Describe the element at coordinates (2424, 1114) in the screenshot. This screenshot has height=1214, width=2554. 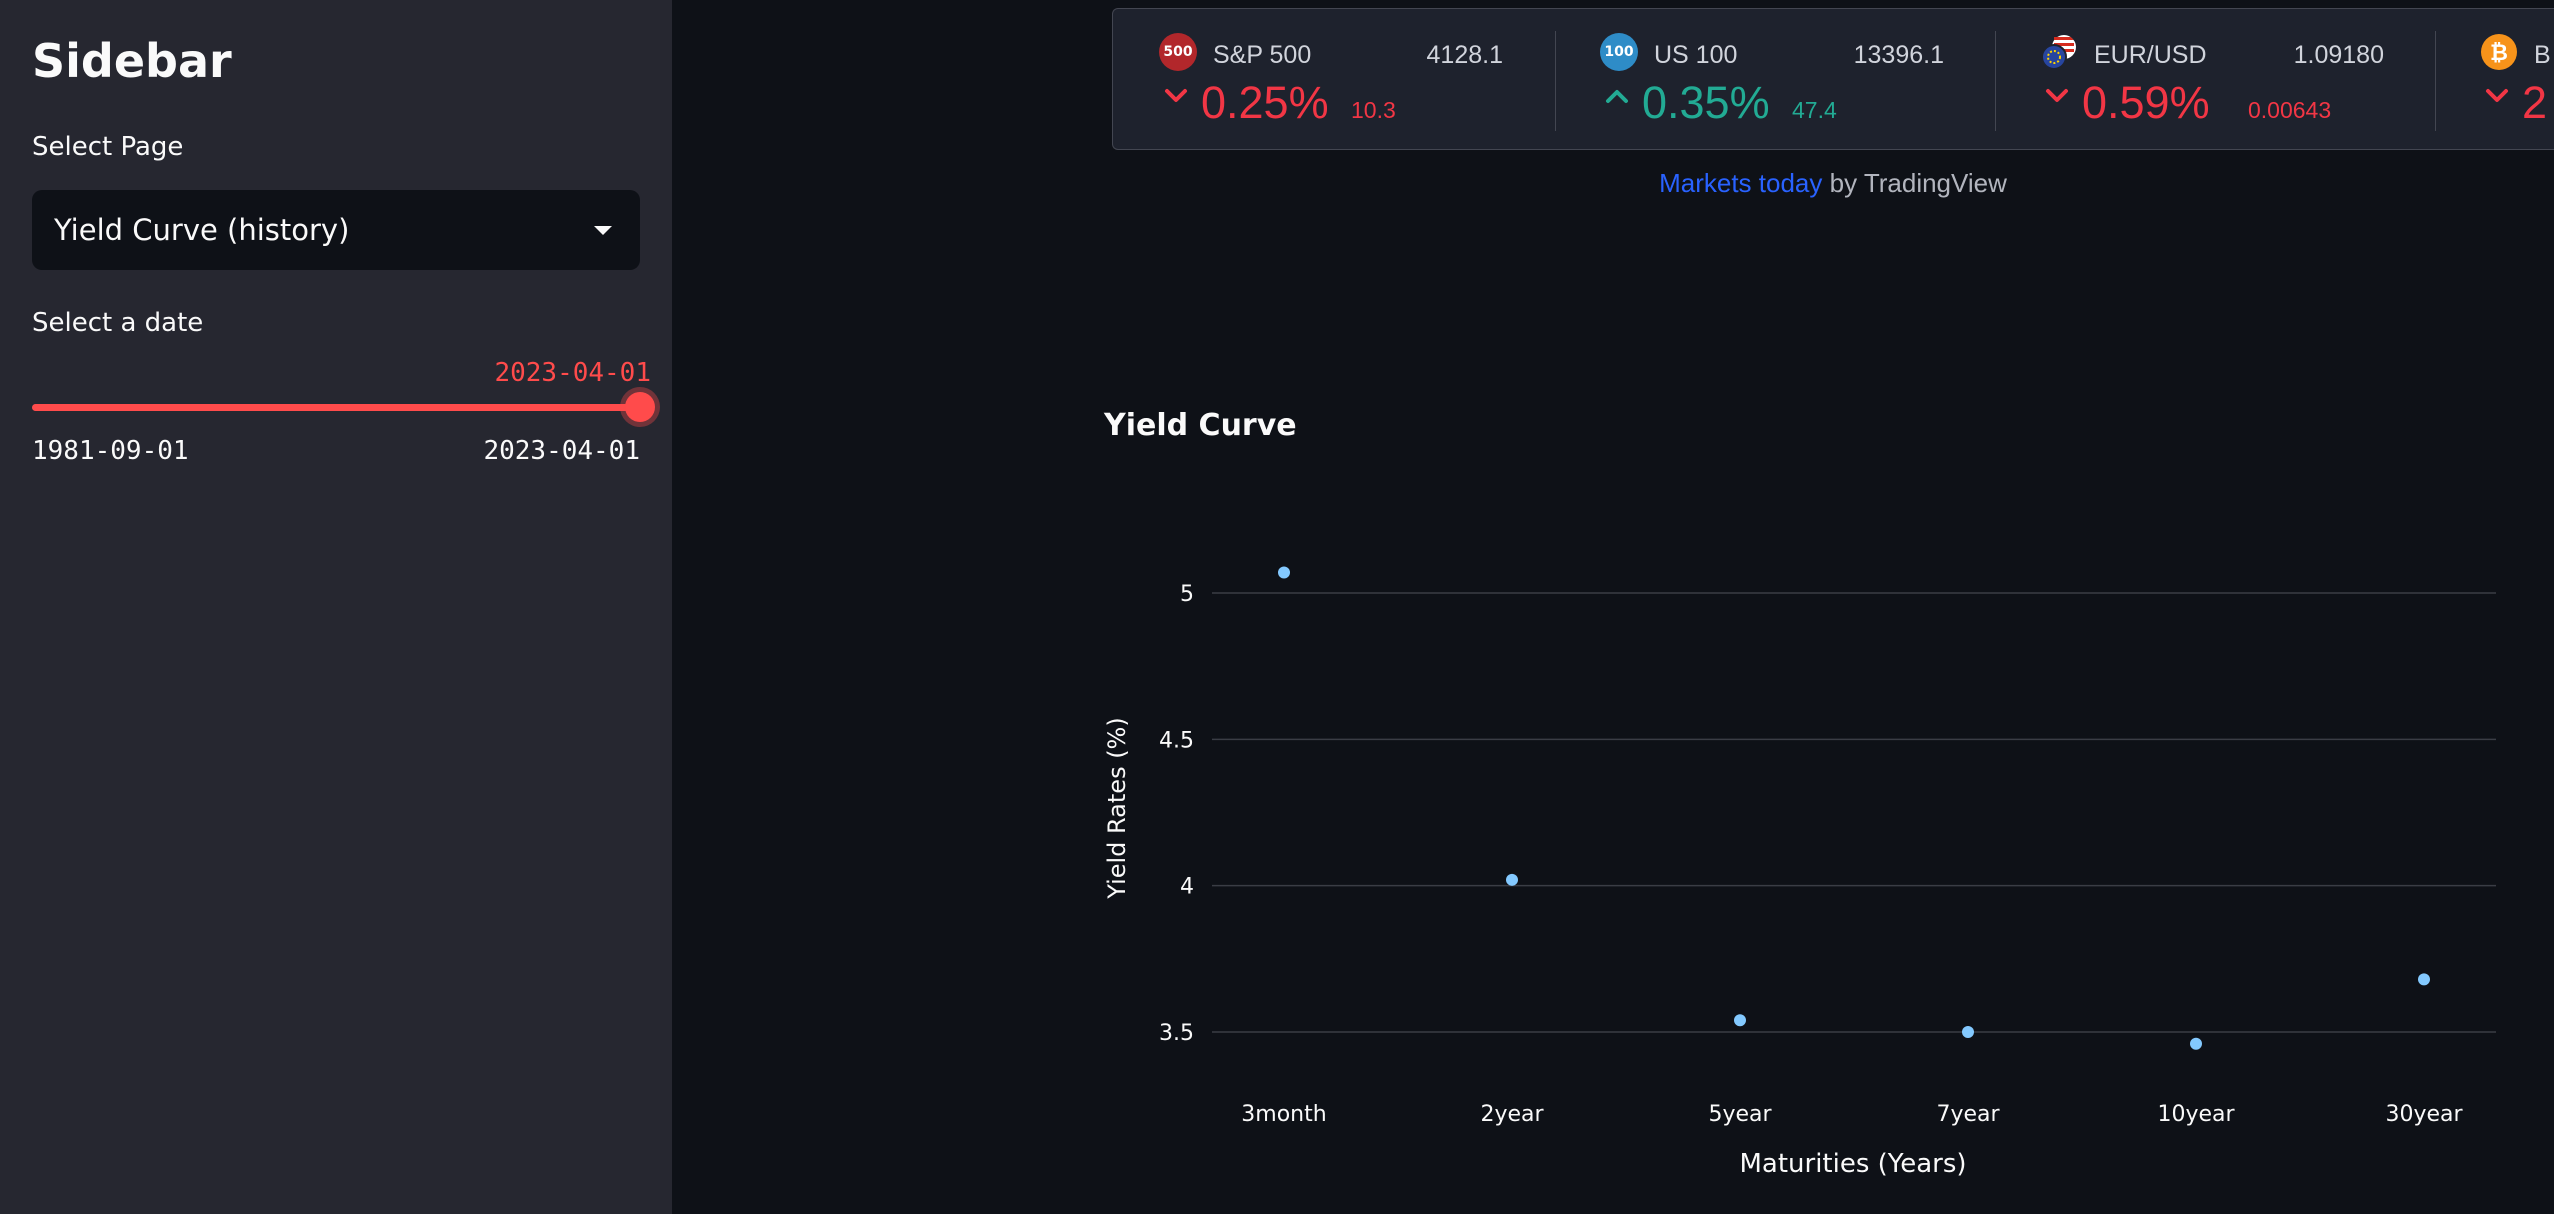
I see `x-tick-label: 30year` at that location.